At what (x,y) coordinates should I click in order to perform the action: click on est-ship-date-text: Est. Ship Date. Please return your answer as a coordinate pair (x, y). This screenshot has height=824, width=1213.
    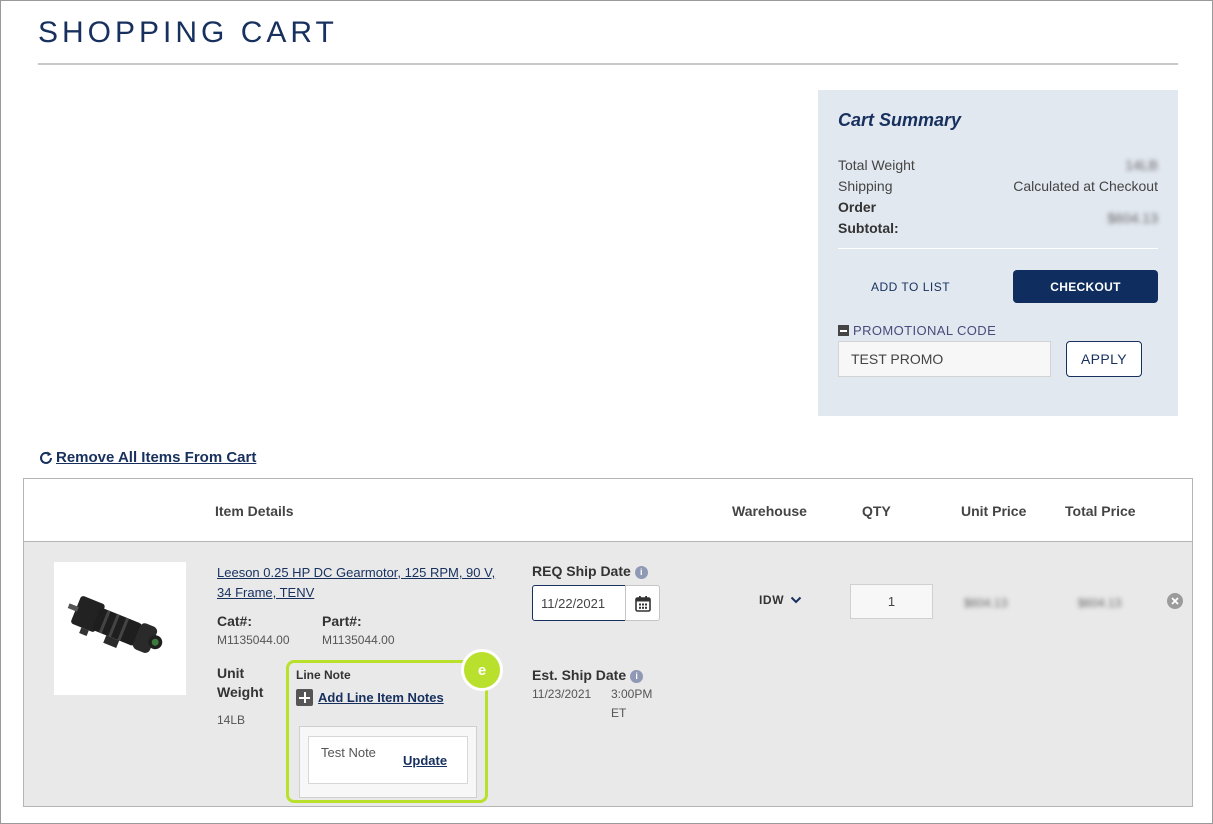
    Looking at the image, I should click on (579, 675).